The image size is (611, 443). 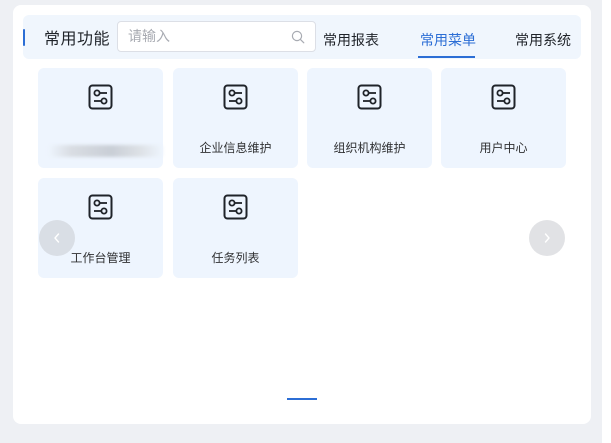 I want to click on carousel-prev-button, so click(x=57, y=238).